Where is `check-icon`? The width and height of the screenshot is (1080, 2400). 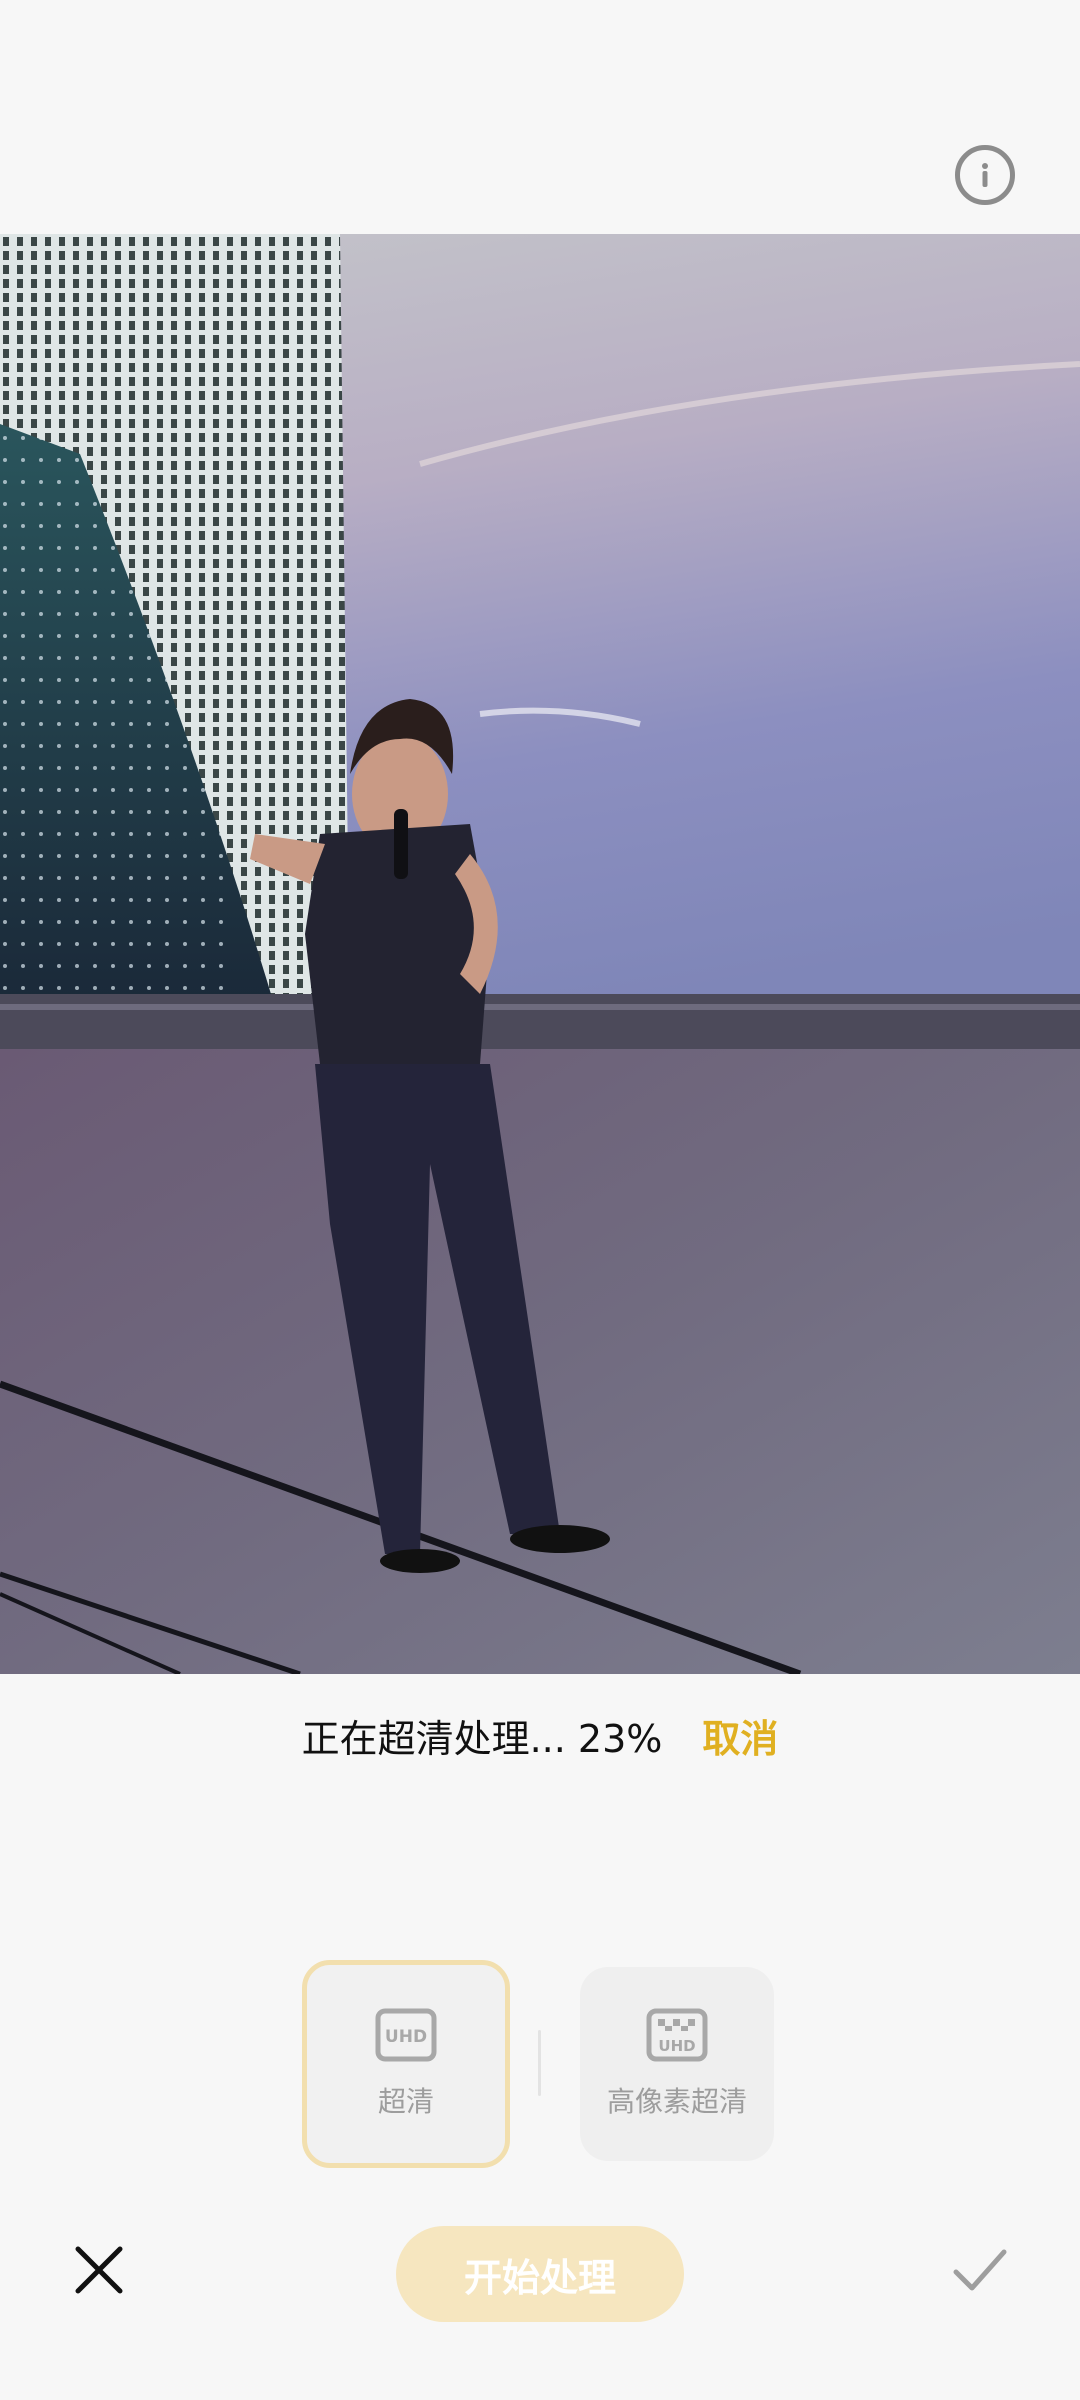 check-icon is located at coordinates (980, 2270).